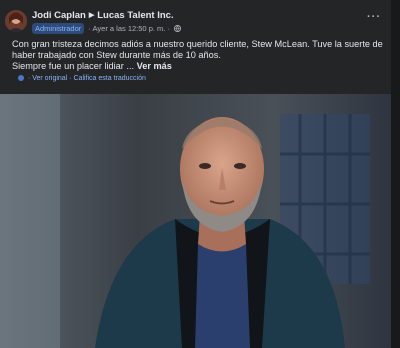  Describe the element at coordinates (58, 28) in the screenshot. I see `admin-badge: Administrador` at that location.